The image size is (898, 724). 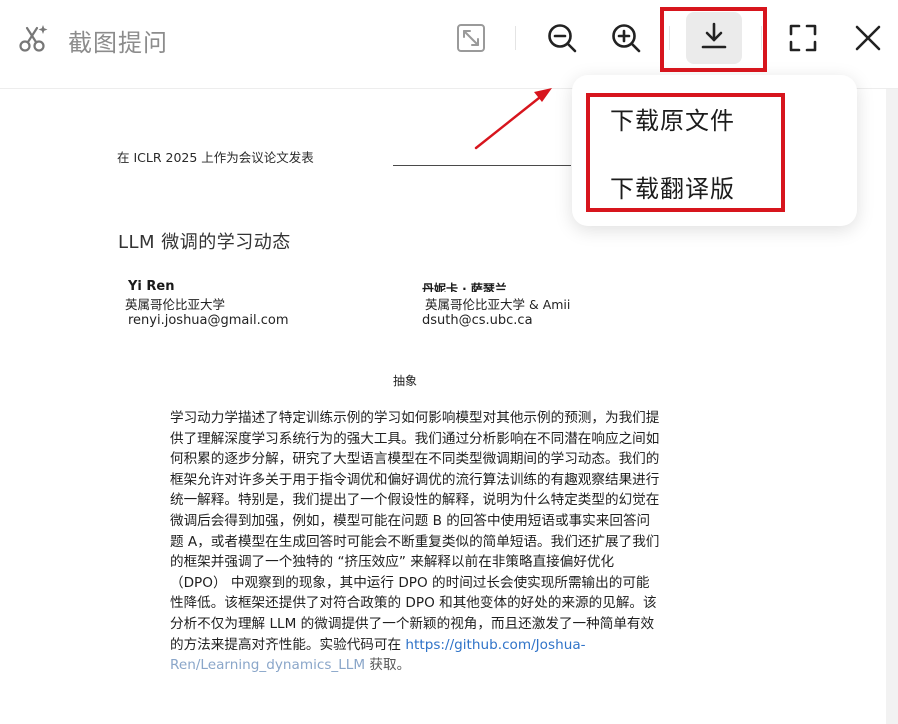 I want to click on app-title: 截图提问, so click(x=118, y=43).